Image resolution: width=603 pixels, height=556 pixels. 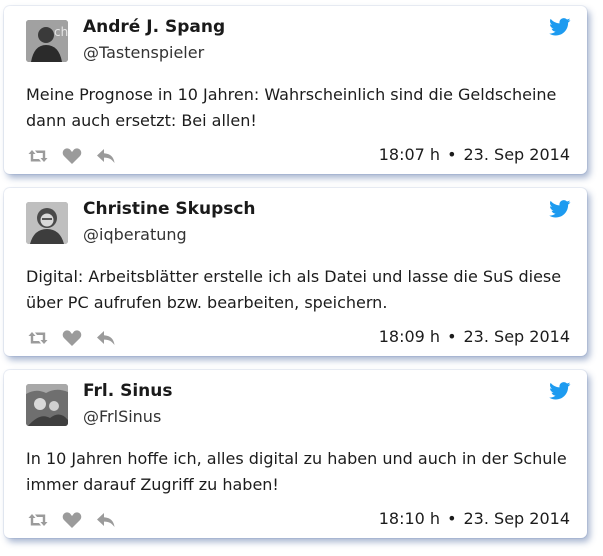 I want to click on author-name: André J. Spang, so click(x=154, y=27).